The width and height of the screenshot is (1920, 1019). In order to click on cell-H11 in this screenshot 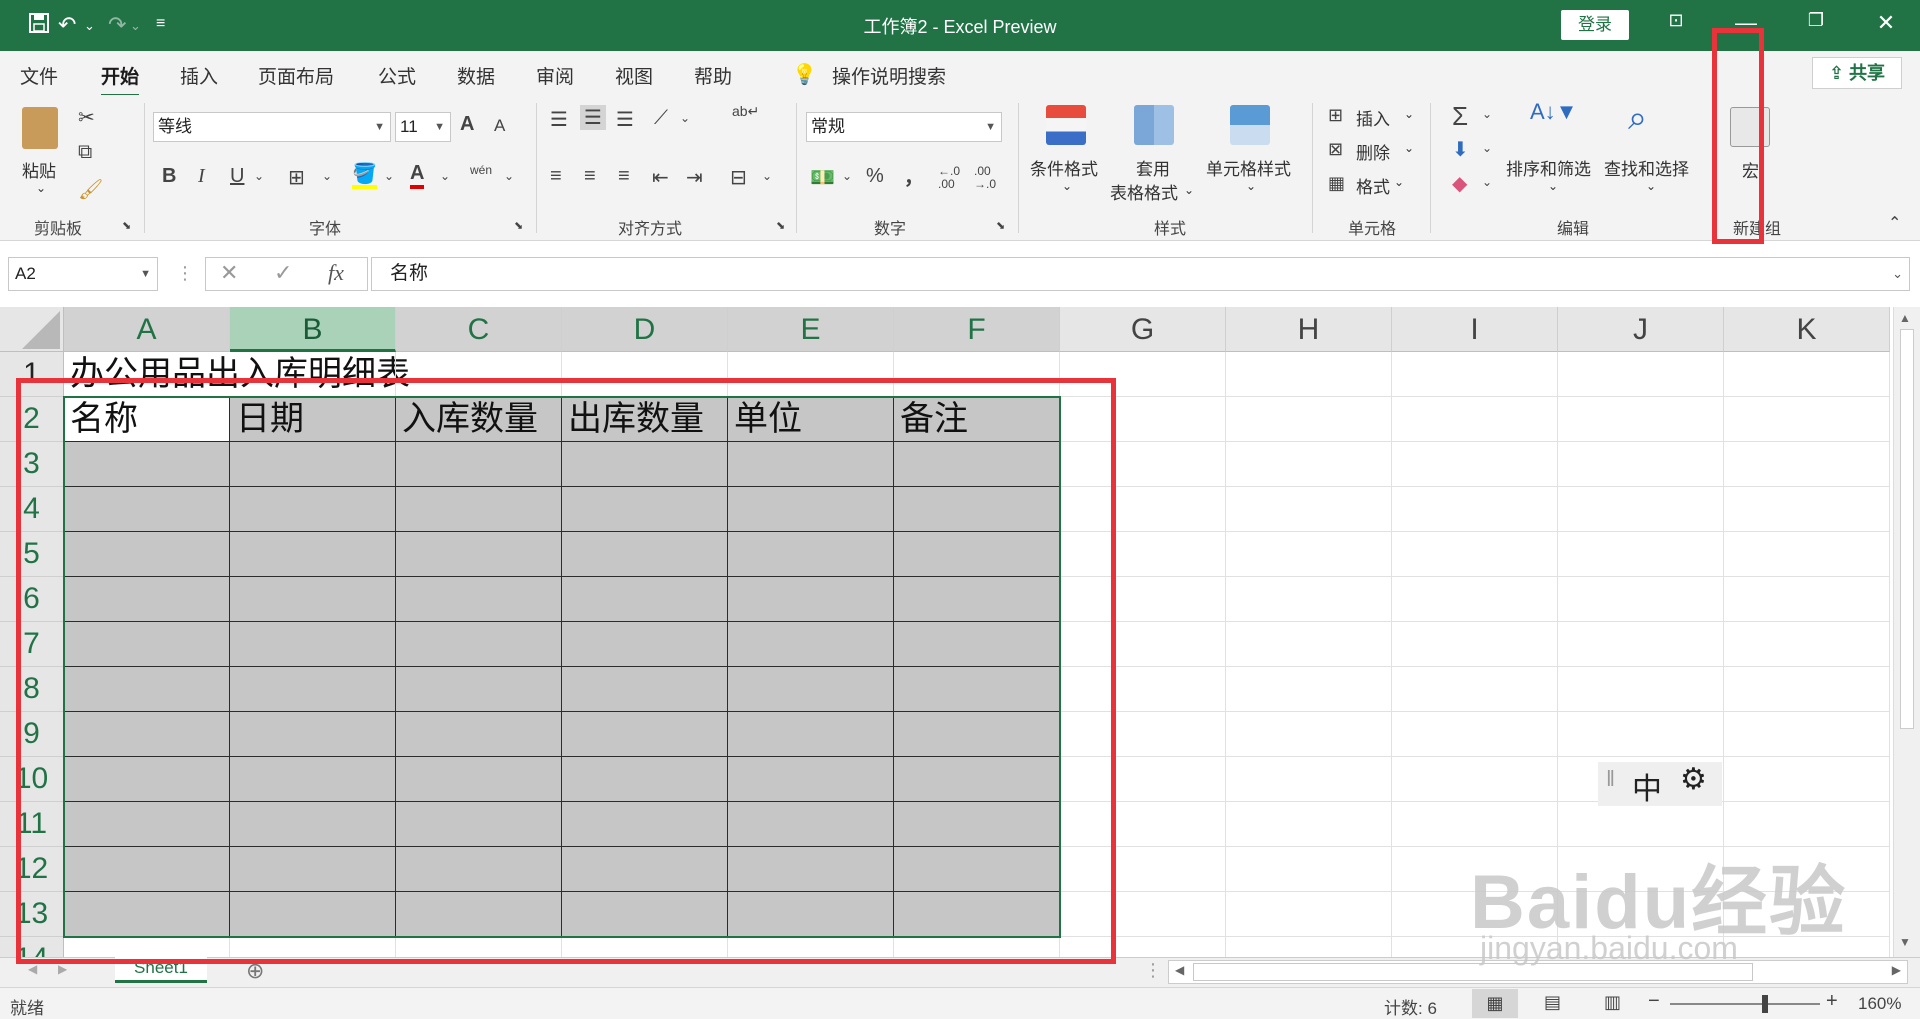, I will do `click(1309, 824)`.